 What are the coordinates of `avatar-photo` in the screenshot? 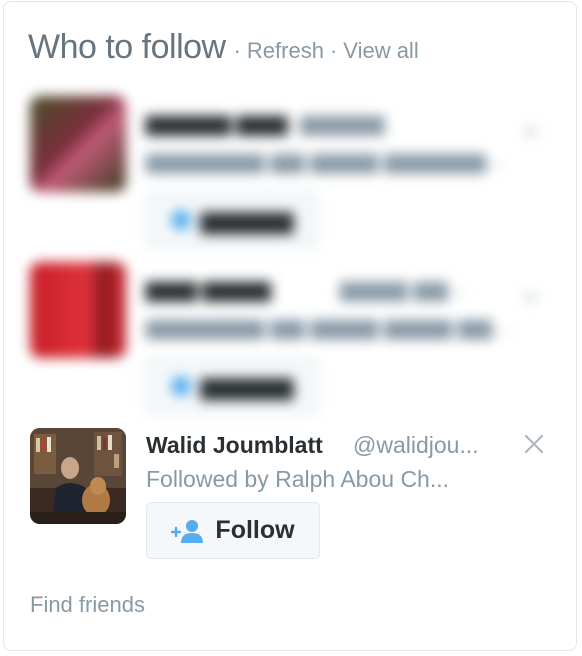 It's located at (78, 476).